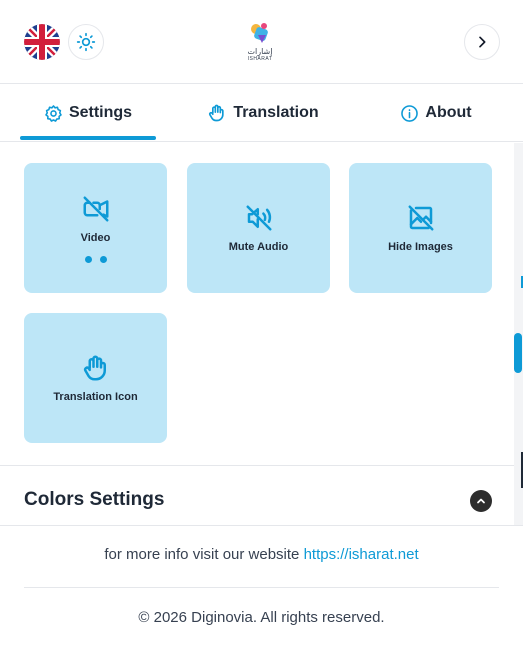 The width and height of the screenshot is (523, 647). I want to click on uk-flag-icon, so click(42, 42).